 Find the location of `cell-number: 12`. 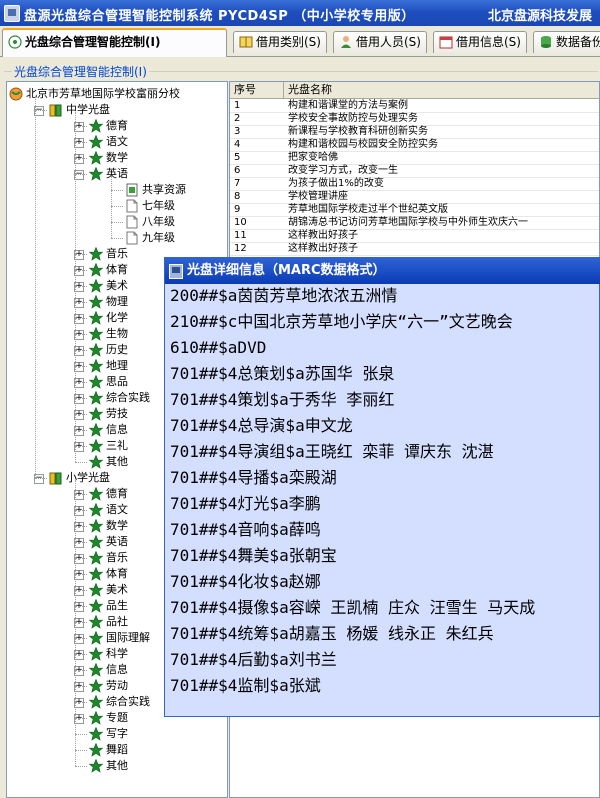

cell-number: 12 is located at coordinates (240, 248).